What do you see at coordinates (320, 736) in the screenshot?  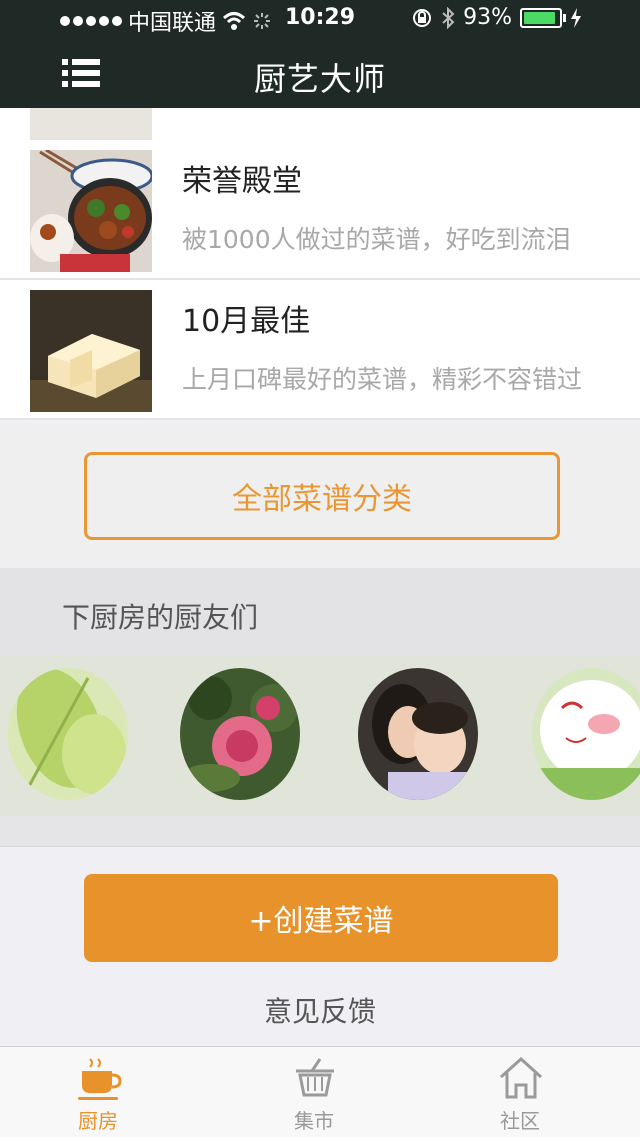 I see `friends-avatar-strip` at bounding box center [320, 736].